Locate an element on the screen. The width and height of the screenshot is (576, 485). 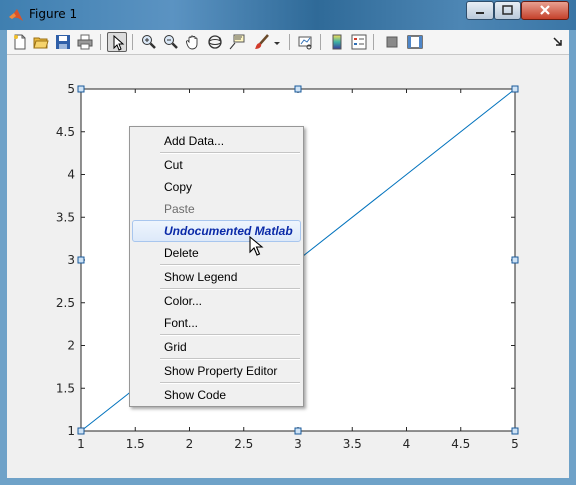
x-tick-label: 1.5 is located at coordinates (135, 444).